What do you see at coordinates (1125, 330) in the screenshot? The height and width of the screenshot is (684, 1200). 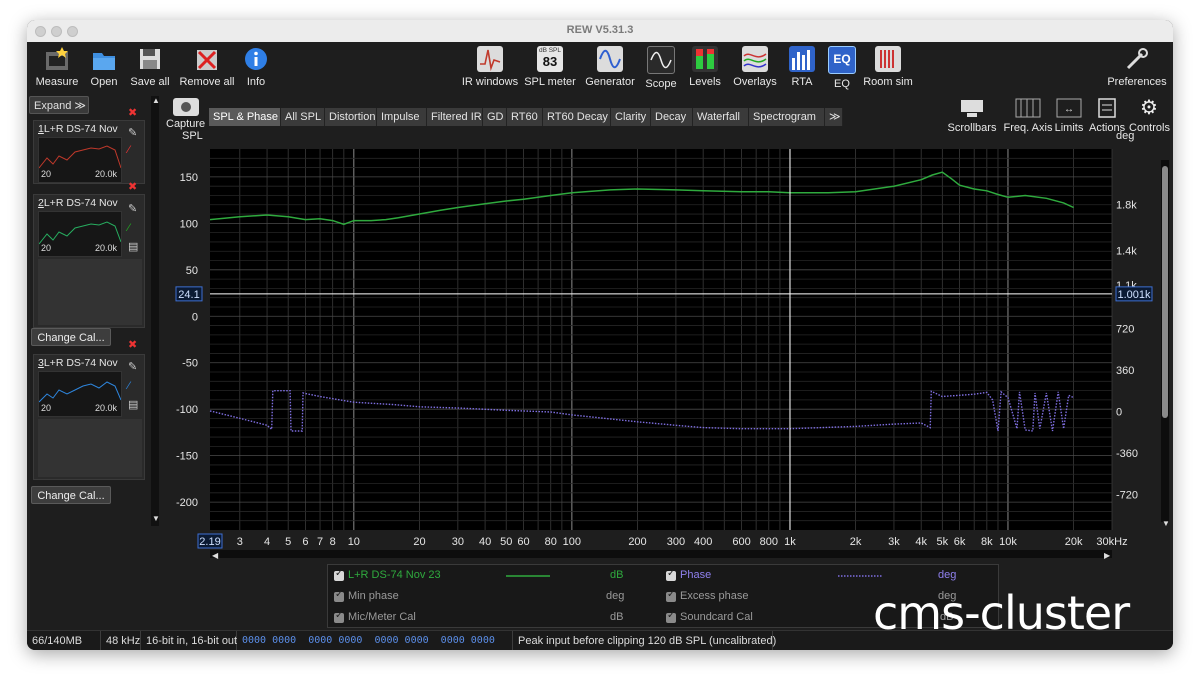 I see `y2-tick-label: 720` at bounding box center [1125, 330].